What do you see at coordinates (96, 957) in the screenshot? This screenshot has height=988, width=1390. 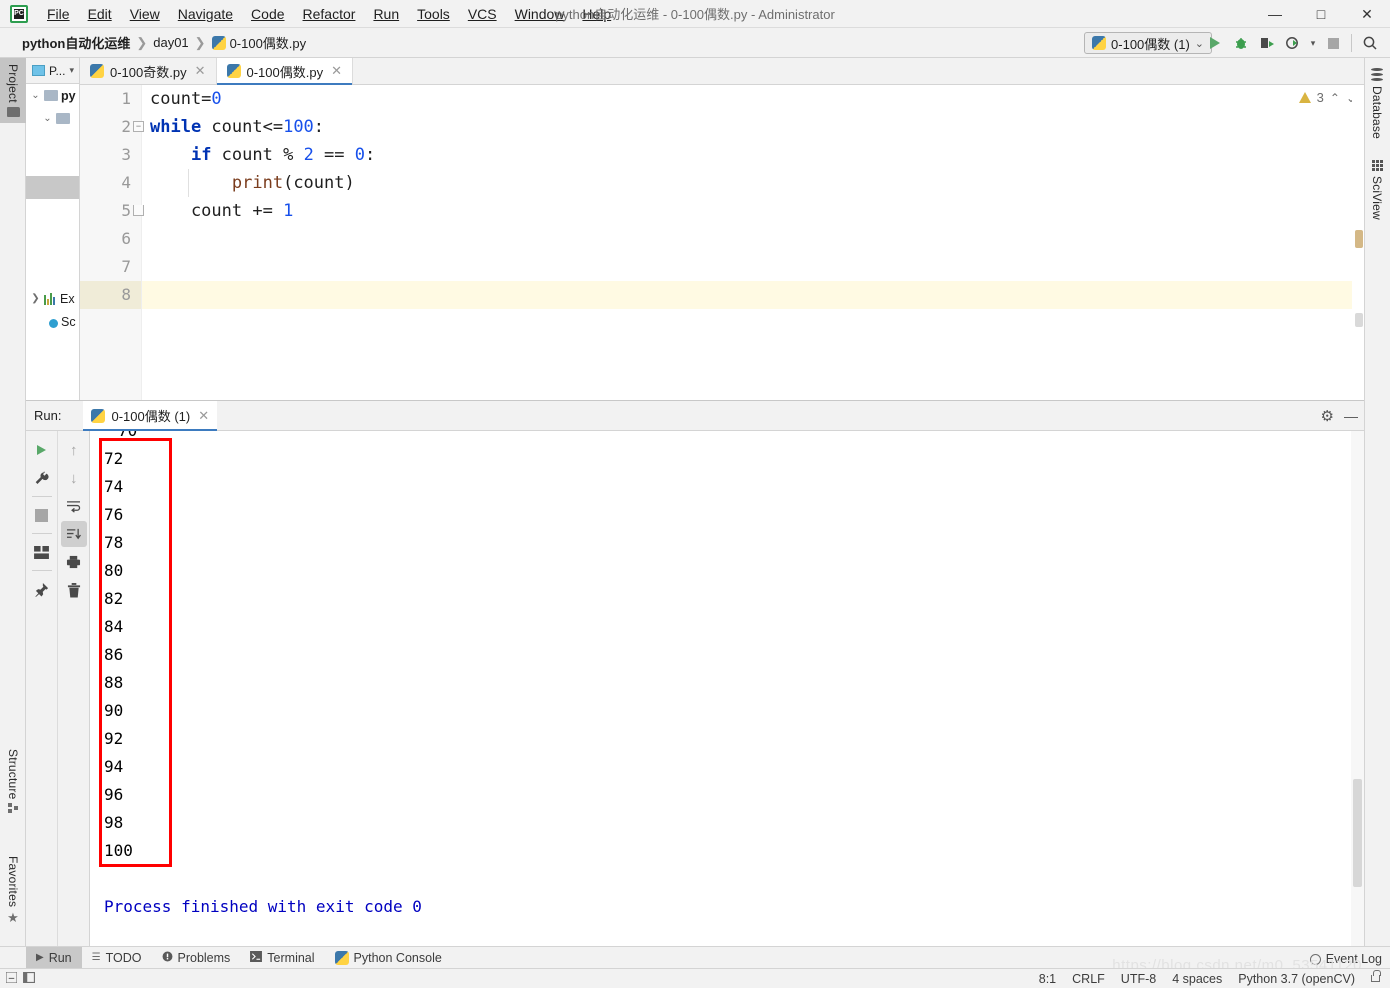 I see `list-icon: ☰` at bounding box center [96, 957].